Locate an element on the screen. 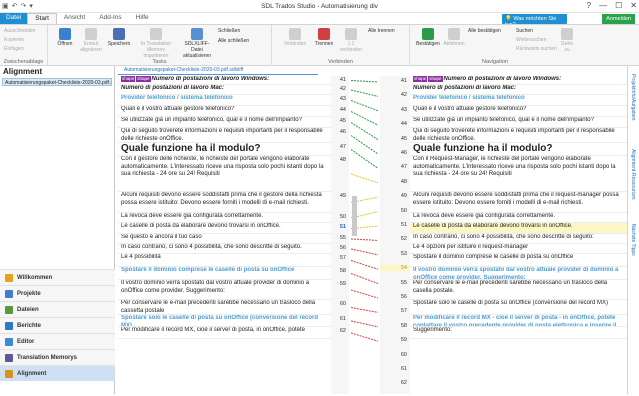  update-sdlxliff-button: SDLXLIFF-Datei aktualisieren is located at coordinates (197, 43).